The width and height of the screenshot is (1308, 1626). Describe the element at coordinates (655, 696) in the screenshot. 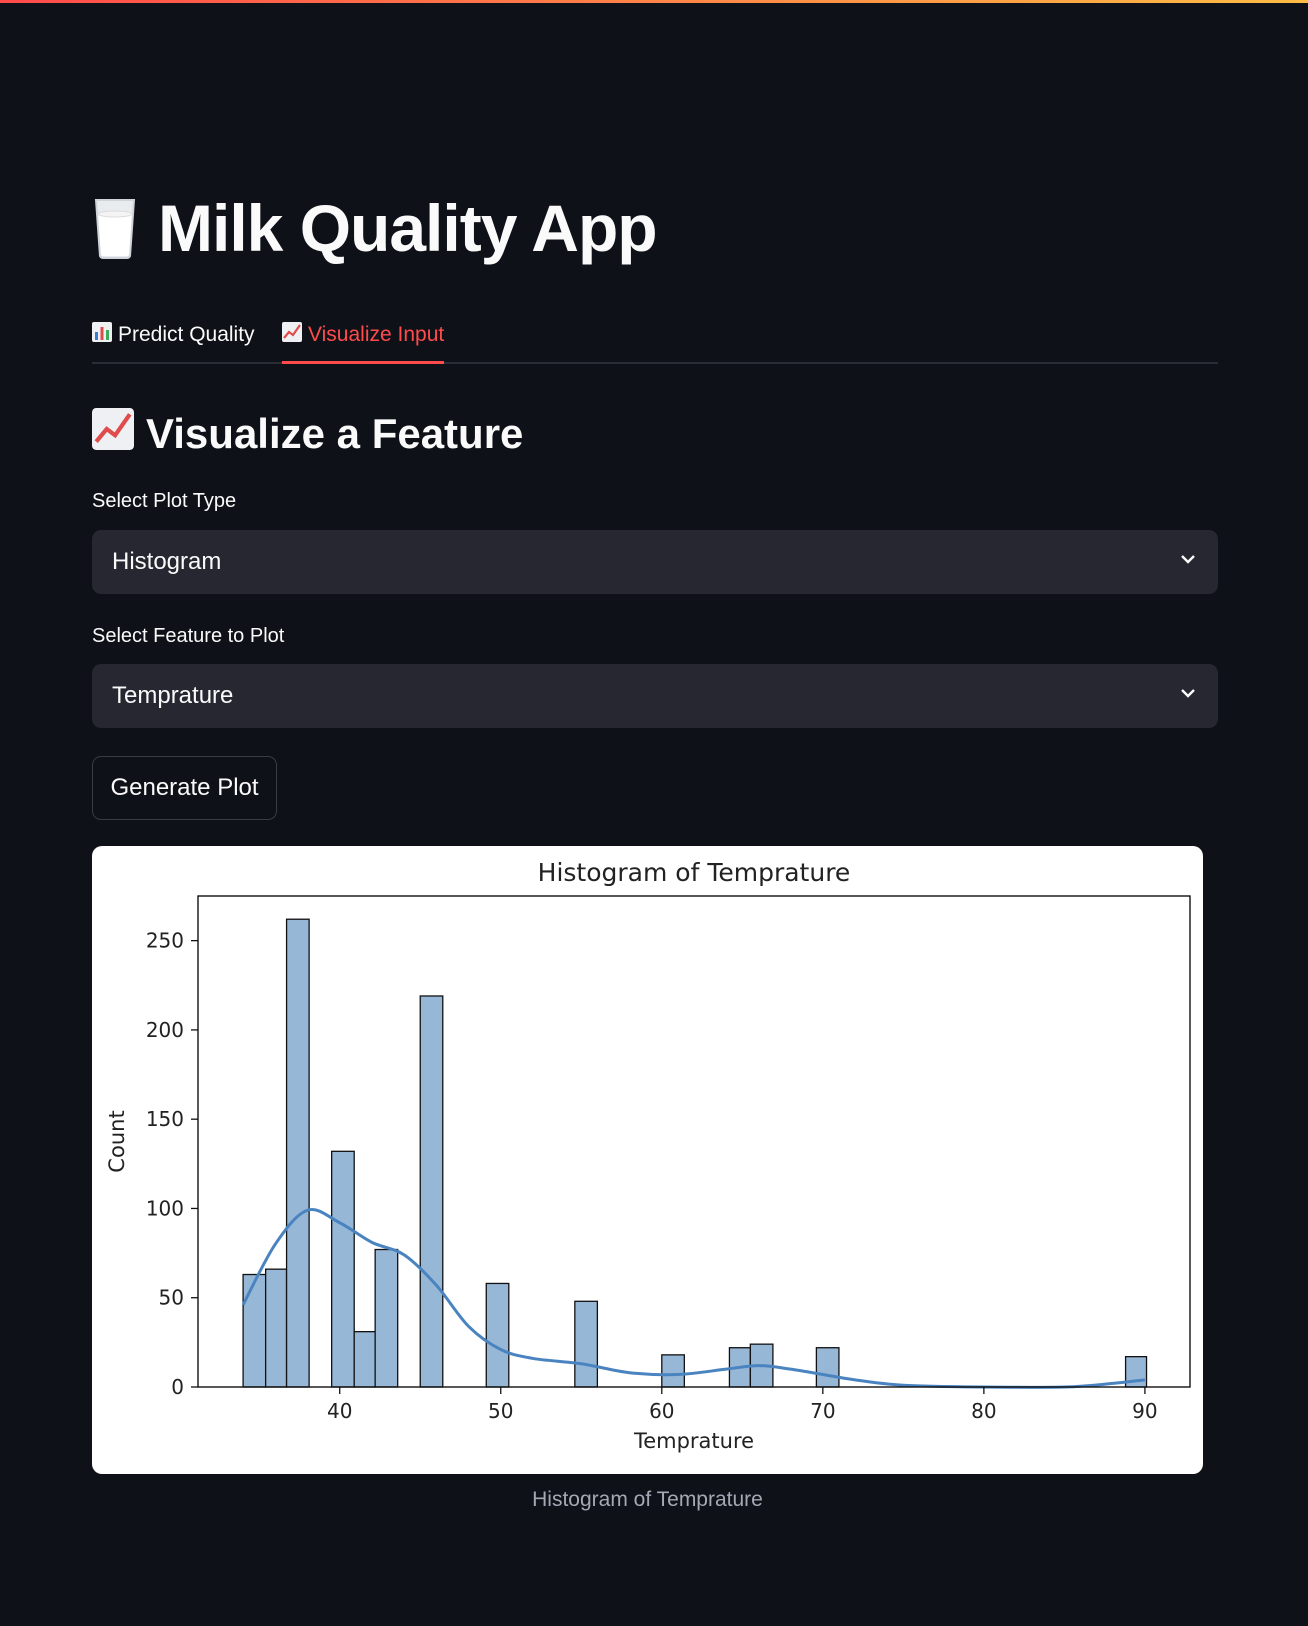

I see `feature-select: Temprature` at that location.